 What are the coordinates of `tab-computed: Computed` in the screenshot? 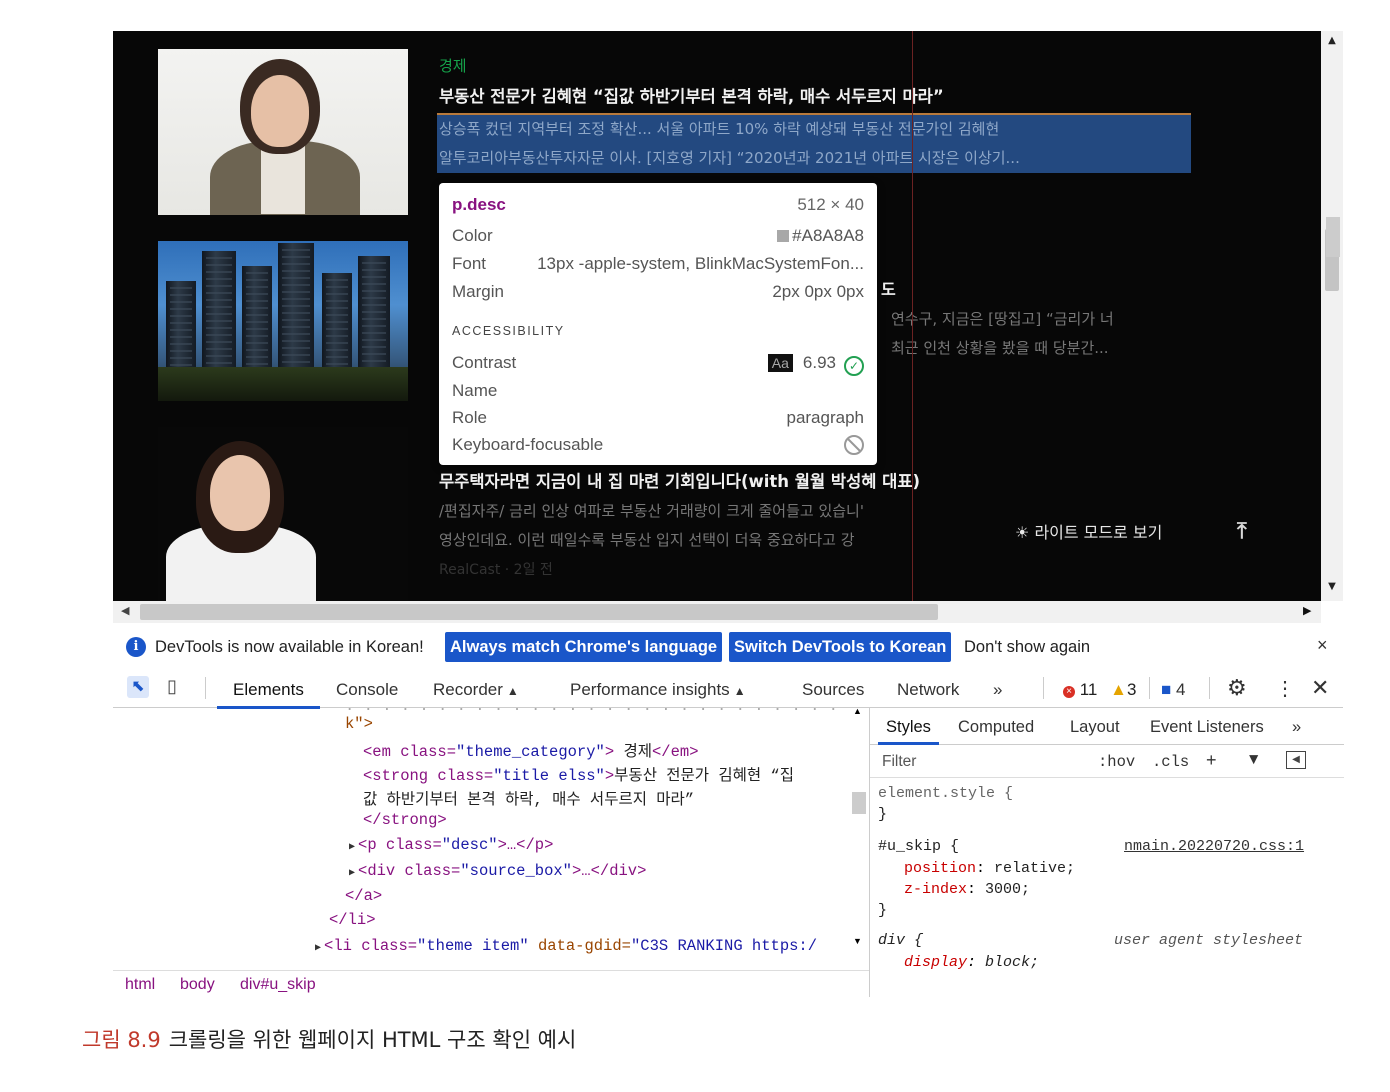 It's located at (996, 727).